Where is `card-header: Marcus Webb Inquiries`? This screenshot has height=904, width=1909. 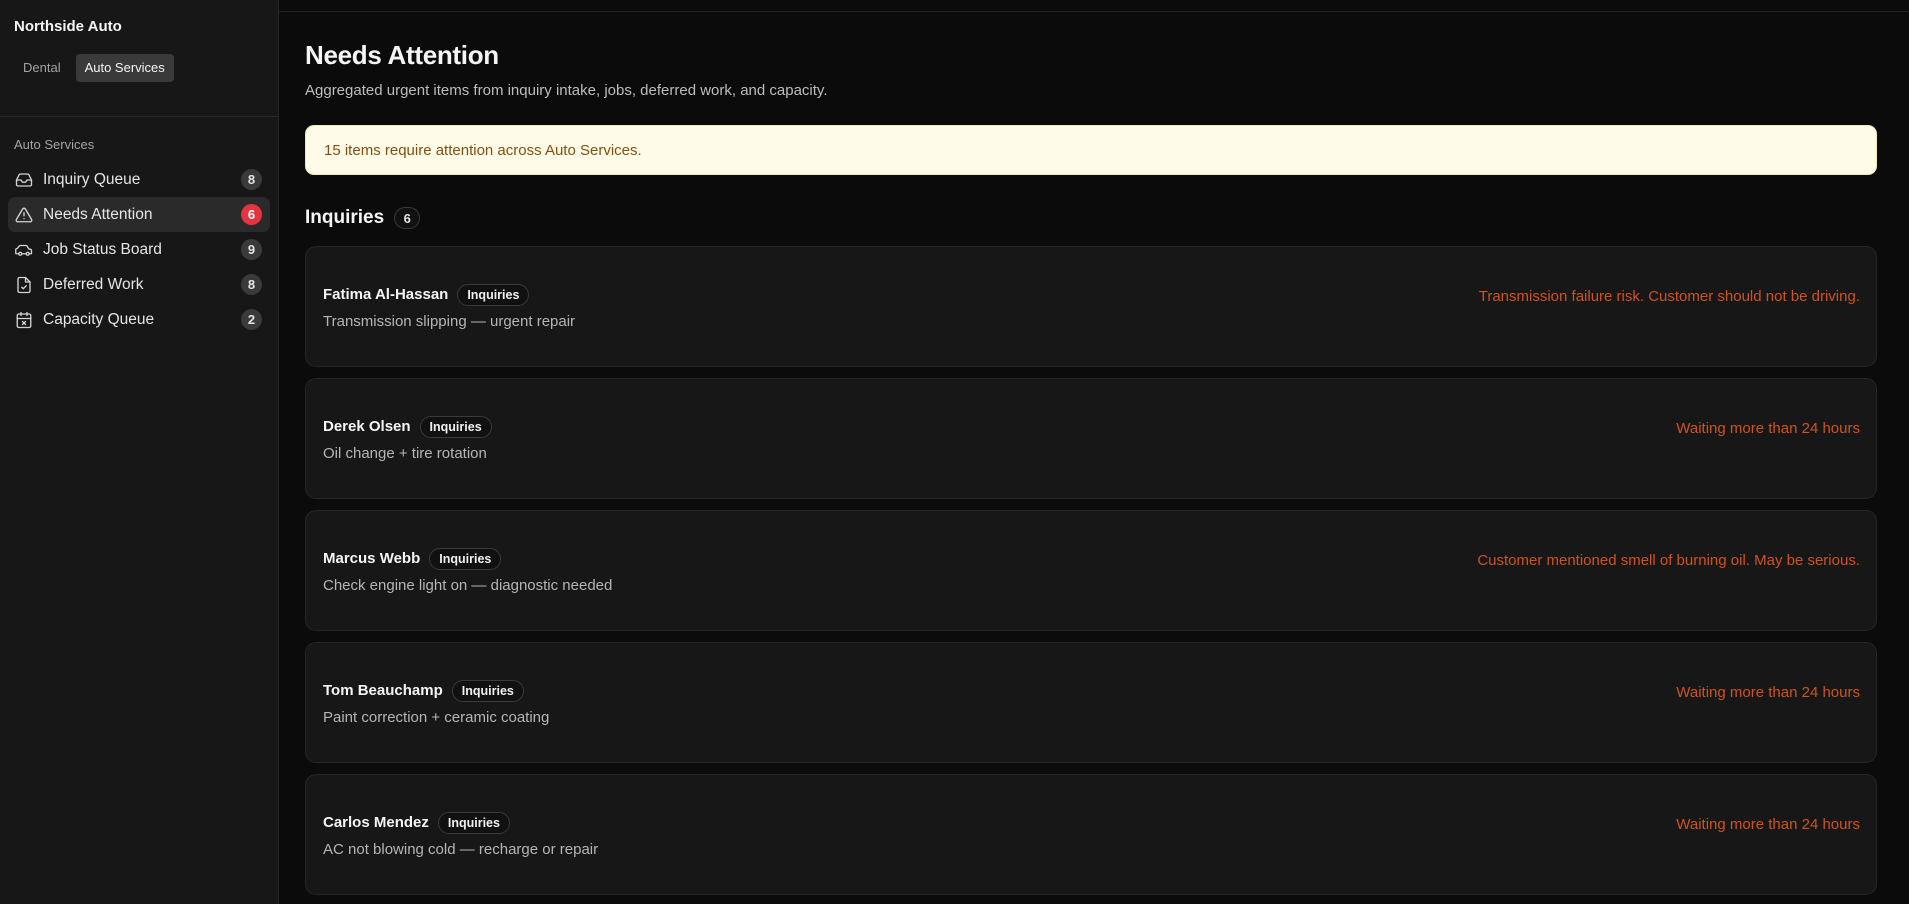
card-header: Marcus Webb Inquiries is located at coordinates (467, 558).